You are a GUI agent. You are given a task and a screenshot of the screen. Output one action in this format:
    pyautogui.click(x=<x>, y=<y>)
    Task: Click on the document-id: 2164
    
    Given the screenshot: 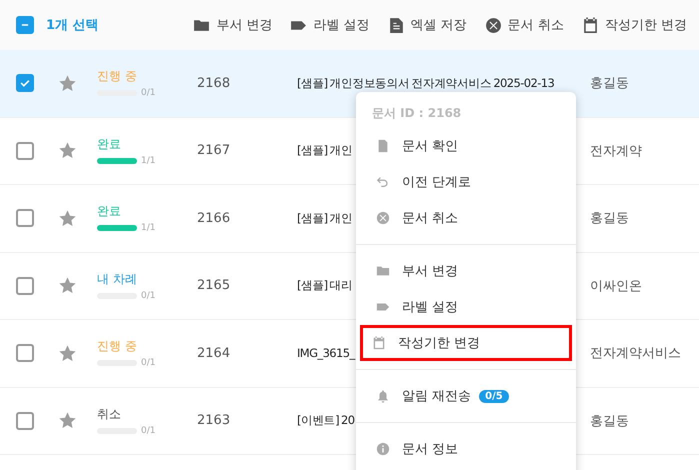 What is the action you would take?
    pyautogui.click(x=214, y=353)
    